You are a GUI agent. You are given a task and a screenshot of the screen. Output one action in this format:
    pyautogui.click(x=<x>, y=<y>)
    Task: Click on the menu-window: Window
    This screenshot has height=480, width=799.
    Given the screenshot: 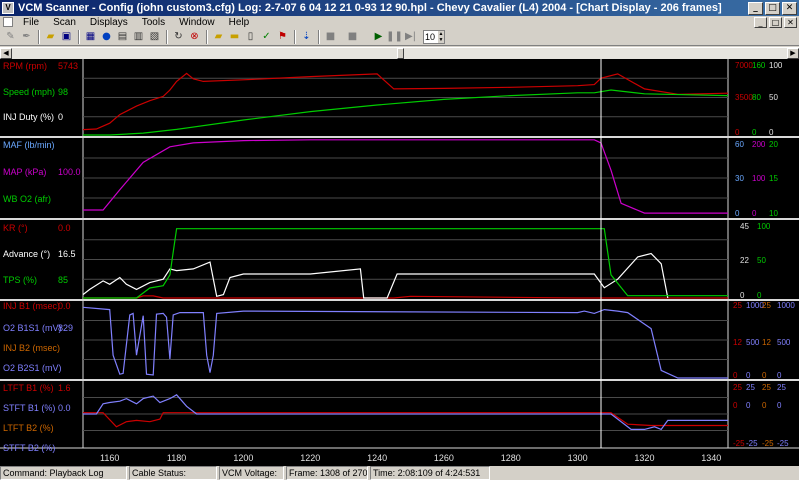 What is the action you would take?
    pyautogui.click(x=197, y=22)
    